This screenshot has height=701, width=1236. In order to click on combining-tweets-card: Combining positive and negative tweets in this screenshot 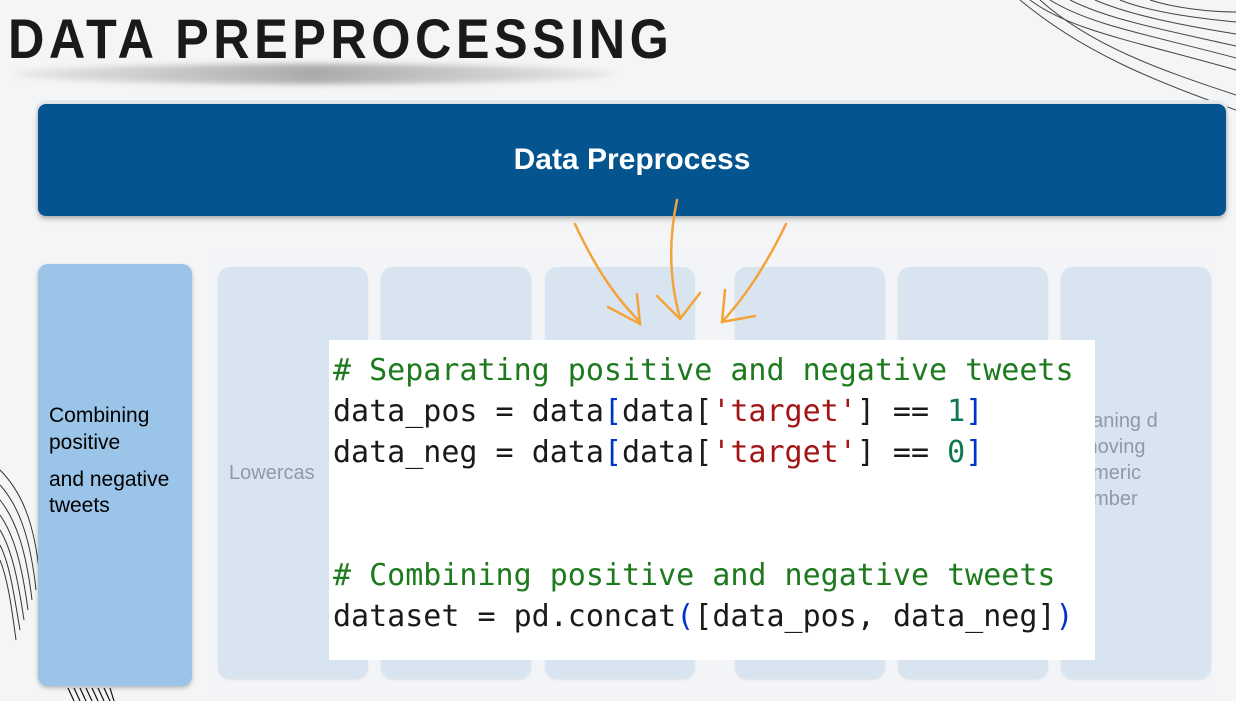, I will do `click(115, 475)`.